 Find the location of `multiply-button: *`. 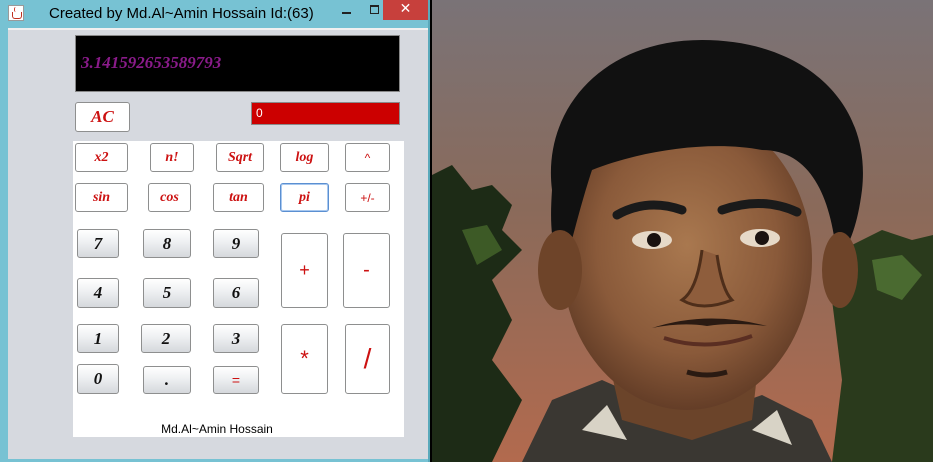

multiply-button: * is located at coordinates (304, 359).